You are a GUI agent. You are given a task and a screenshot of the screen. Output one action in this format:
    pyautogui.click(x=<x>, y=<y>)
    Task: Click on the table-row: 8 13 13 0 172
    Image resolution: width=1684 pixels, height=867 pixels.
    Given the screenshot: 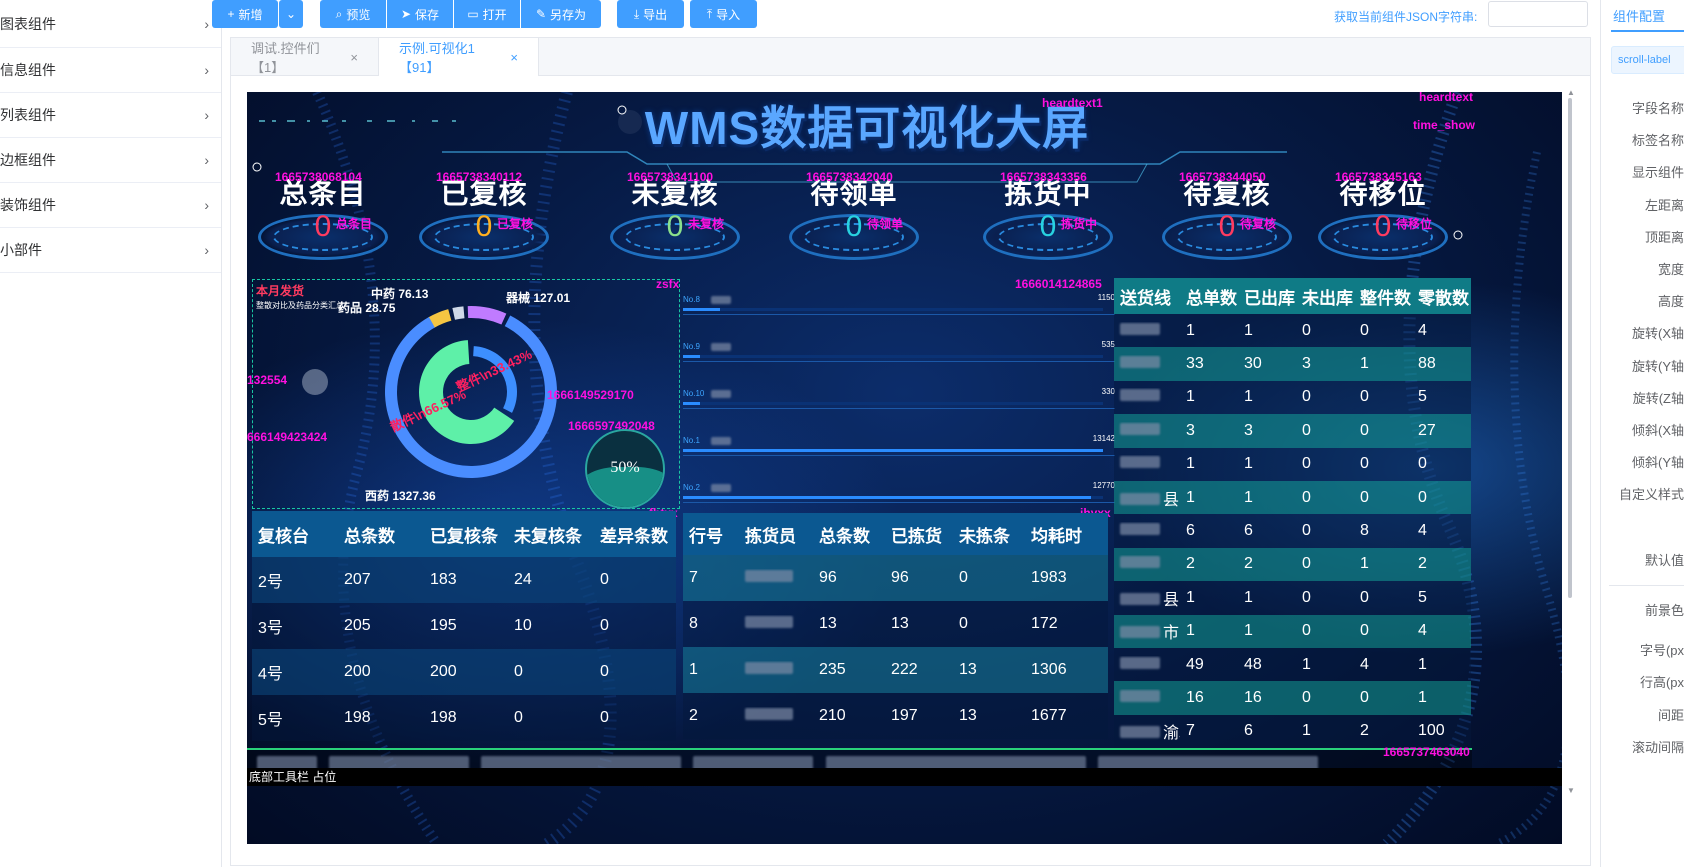 What is the action you would take?
    pyautogui.click(x=895, y=624)
    